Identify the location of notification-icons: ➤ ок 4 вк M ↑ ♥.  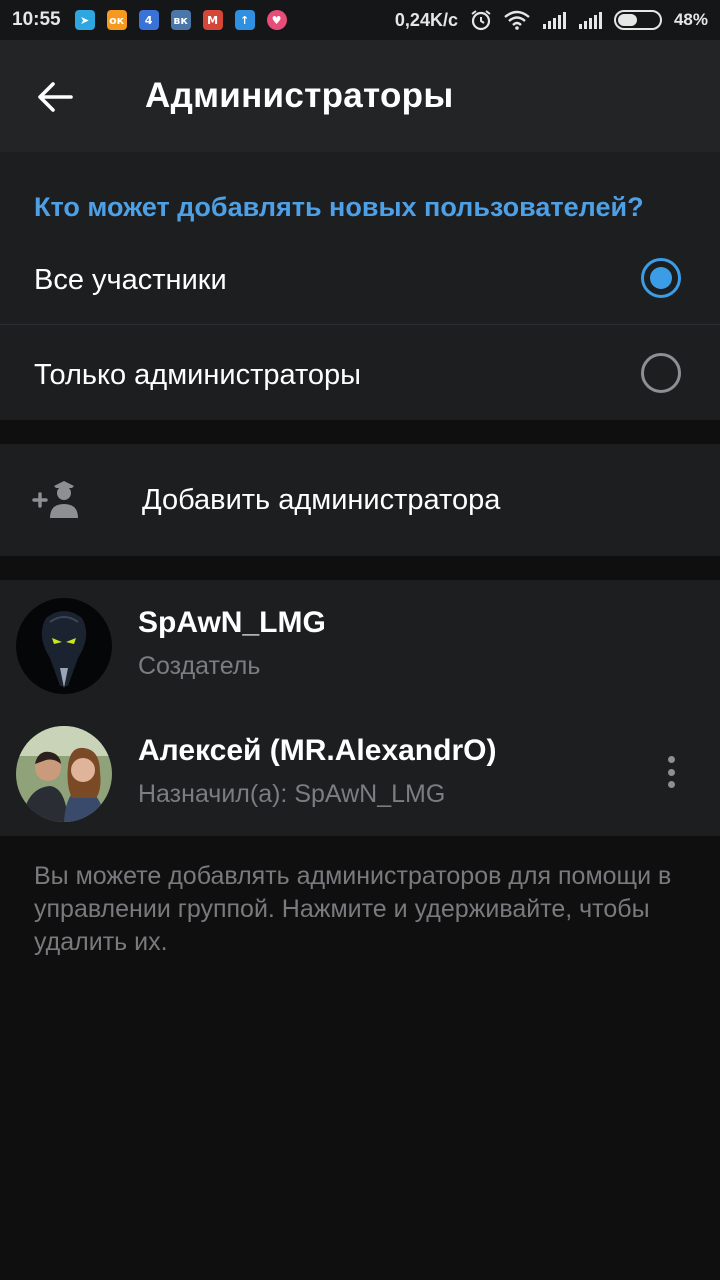
(180, 20).